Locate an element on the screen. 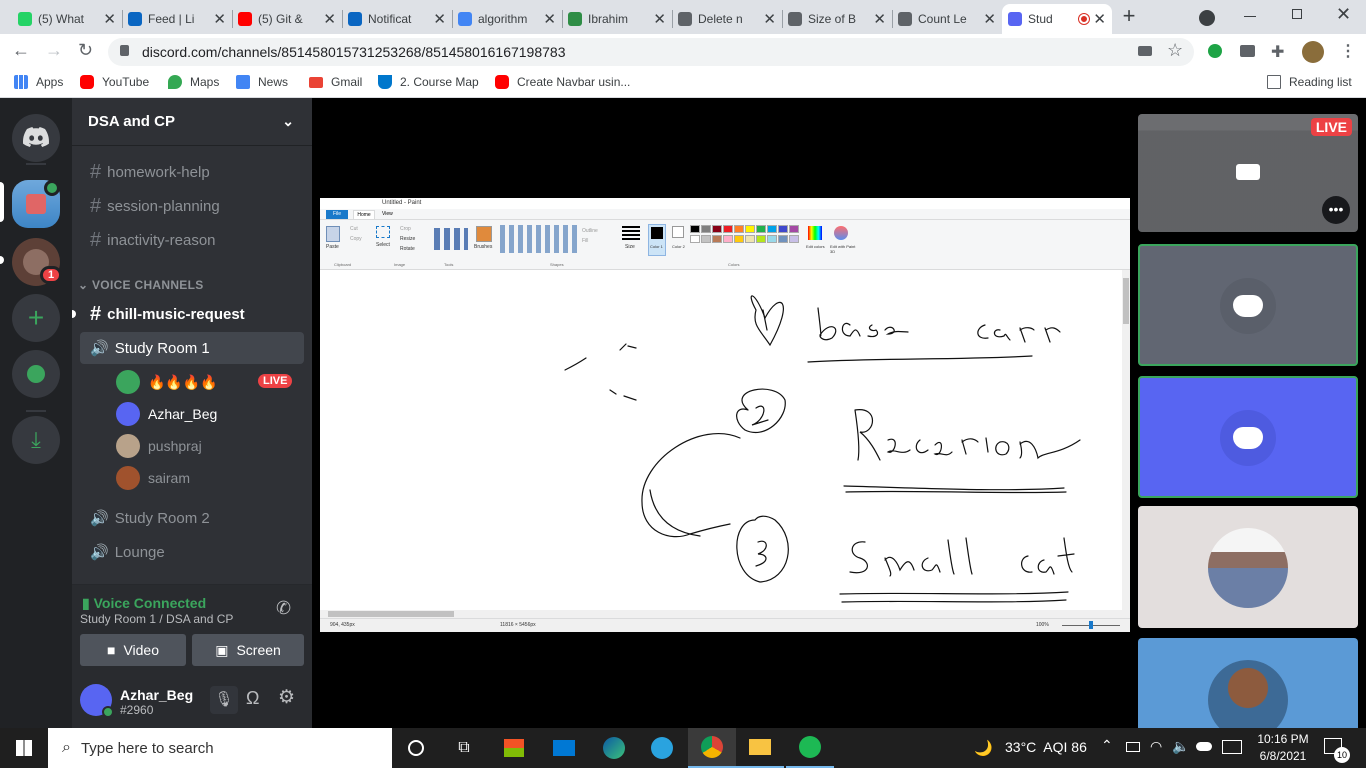 The width and height of the screenshot is (1366, 768). camera-icon is located at coordinates (1145, 51).